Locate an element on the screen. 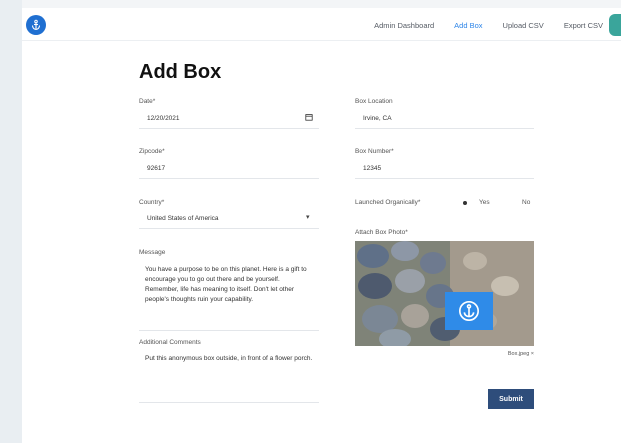 The width and height of the screenshot is (621, 443). left-rail is located at coordinates (11, 221).